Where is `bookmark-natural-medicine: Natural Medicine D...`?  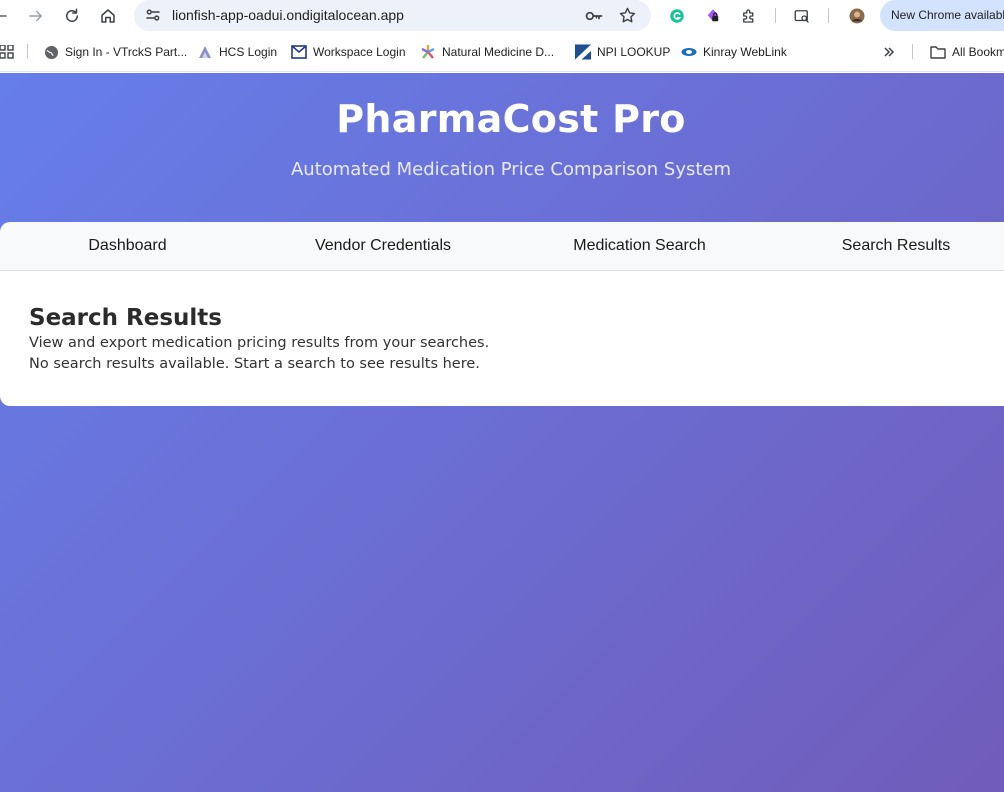 bookmark-natural-medicine: Natural Medicine D... is located at coordinates (487, 52).